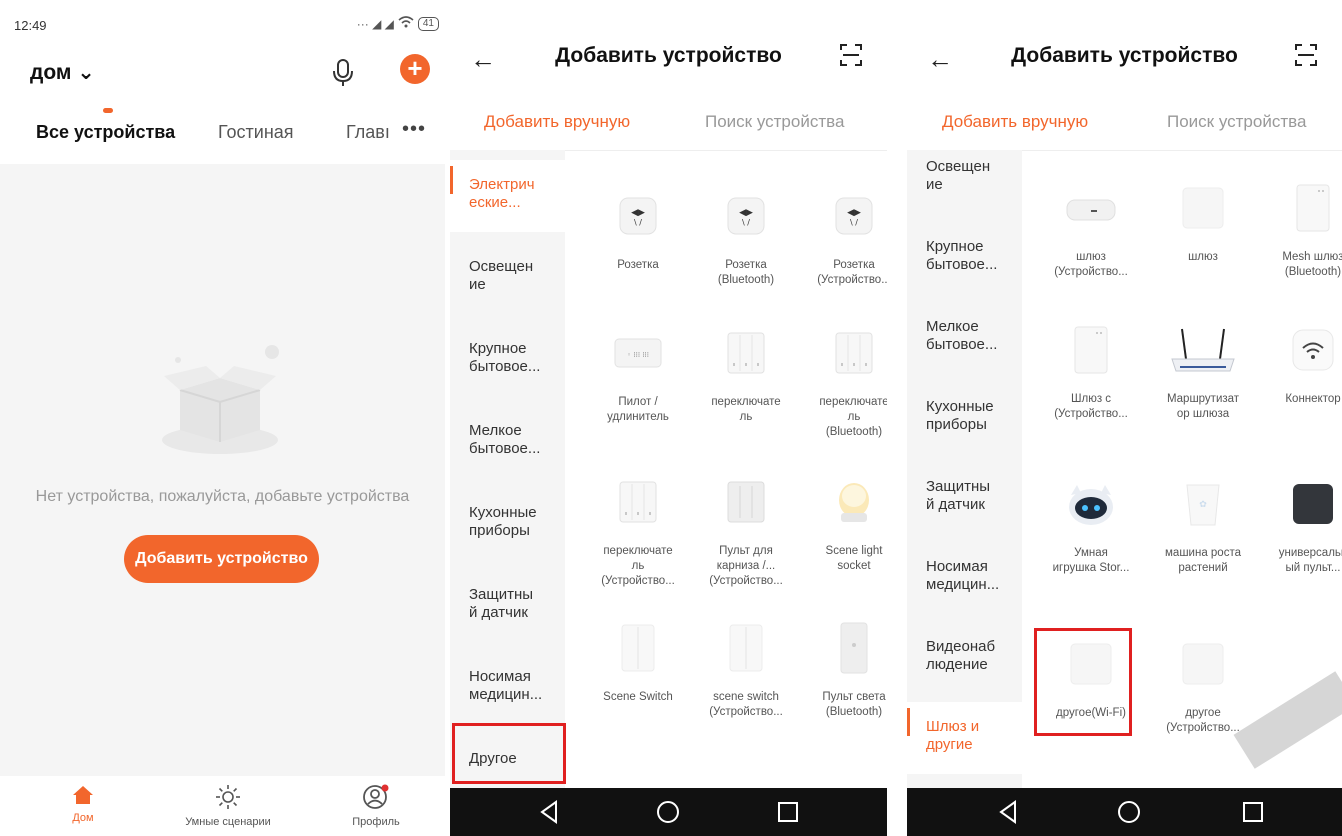 The image size is (1342, 836). I want to click on device-tile: Пульт света (Bluetooth), so click(842, 670).